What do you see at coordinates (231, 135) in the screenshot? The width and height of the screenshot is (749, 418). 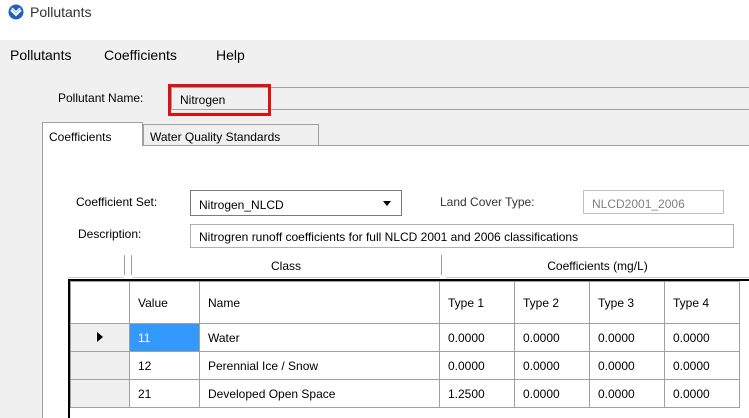 I see `tab-water-quality-standards: Water Quality Standards` at bounding box center [231, 135].